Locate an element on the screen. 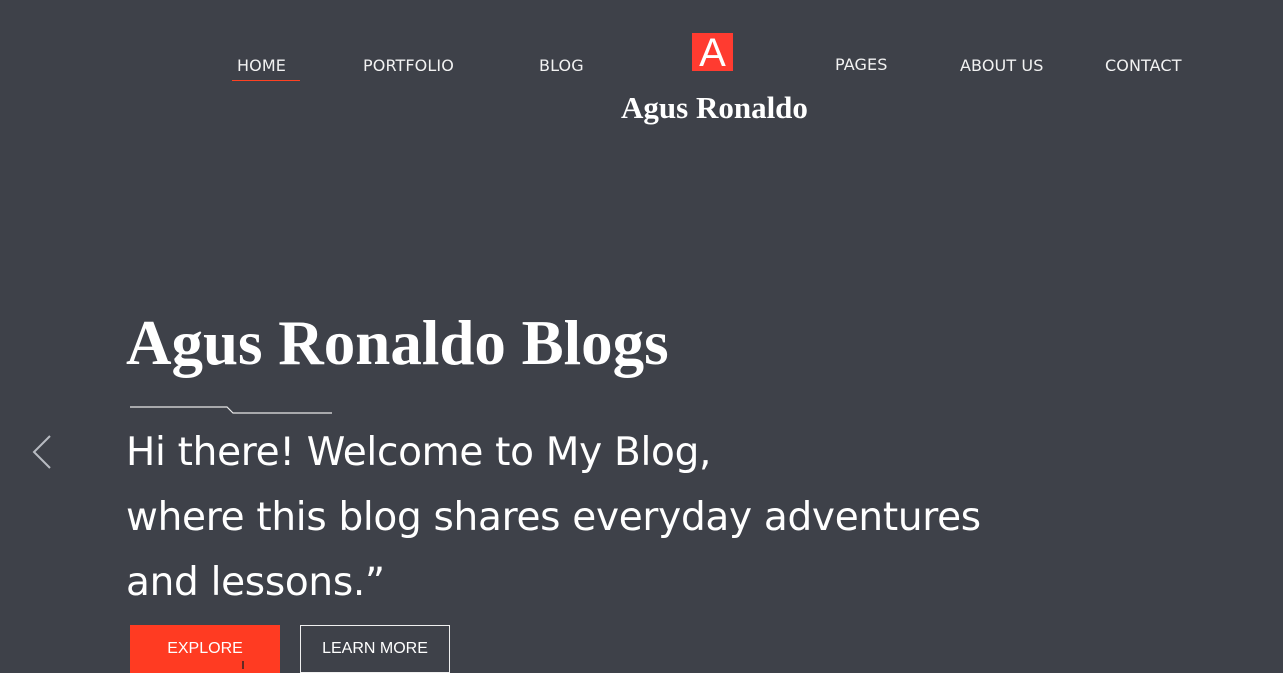  hero-title: Agus Ronaldo Blogs is located at coordinates (397, 343).